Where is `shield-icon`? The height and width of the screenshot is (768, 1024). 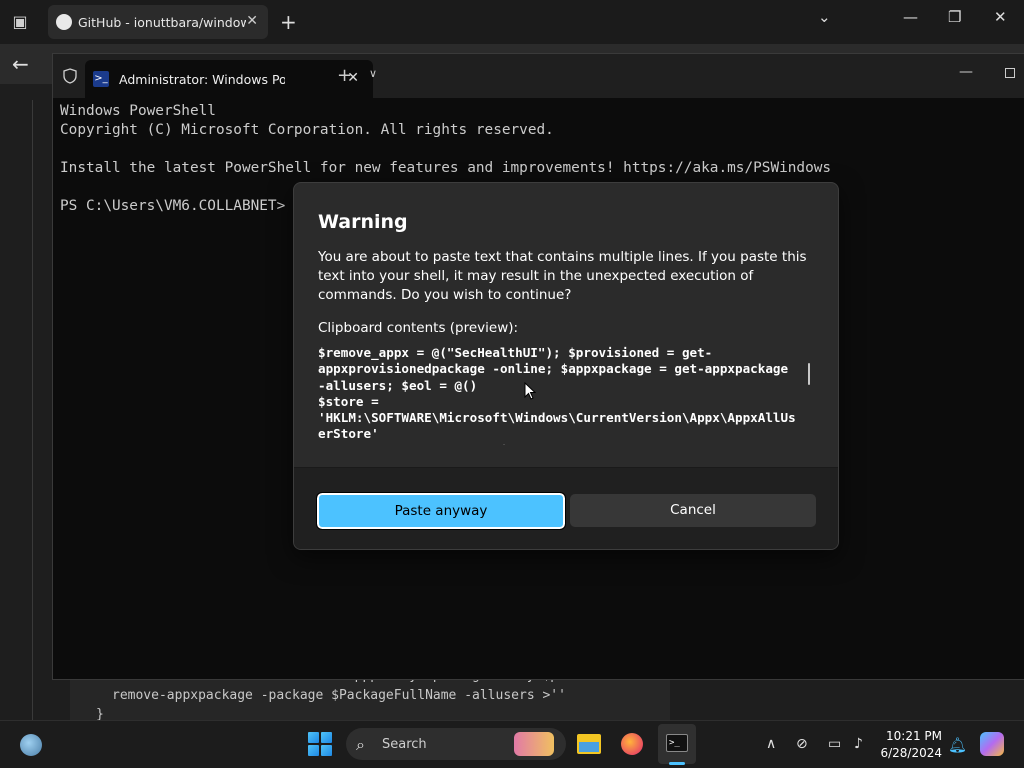
shield-icon is located at coordinates (70, 76).